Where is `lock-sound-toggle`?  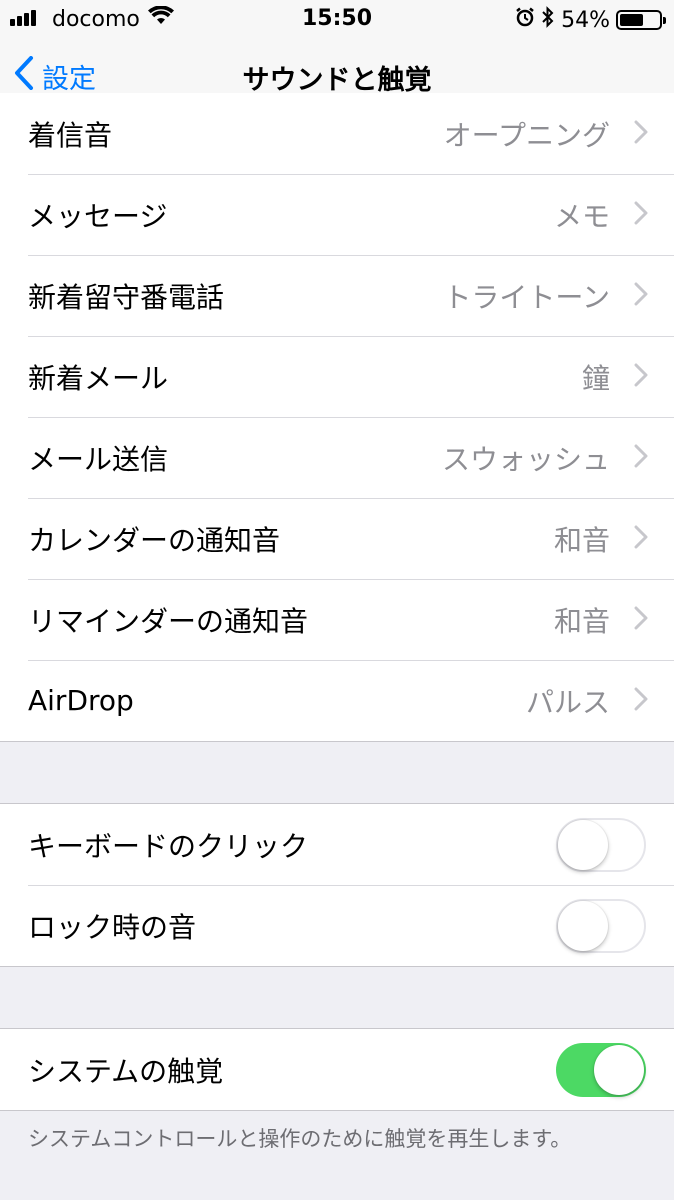
lock-sound-toggle is located at coordinates (601, 925).